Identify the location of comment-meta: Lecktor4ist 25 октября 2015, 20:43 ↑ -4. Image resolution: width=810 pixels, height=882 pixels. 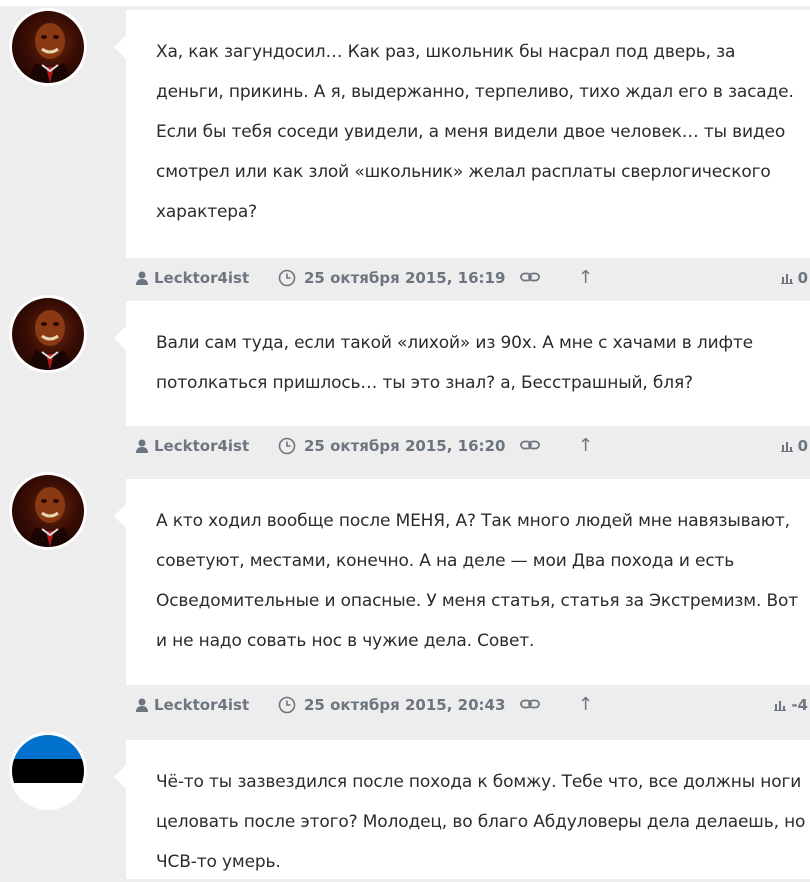
(468, 706).